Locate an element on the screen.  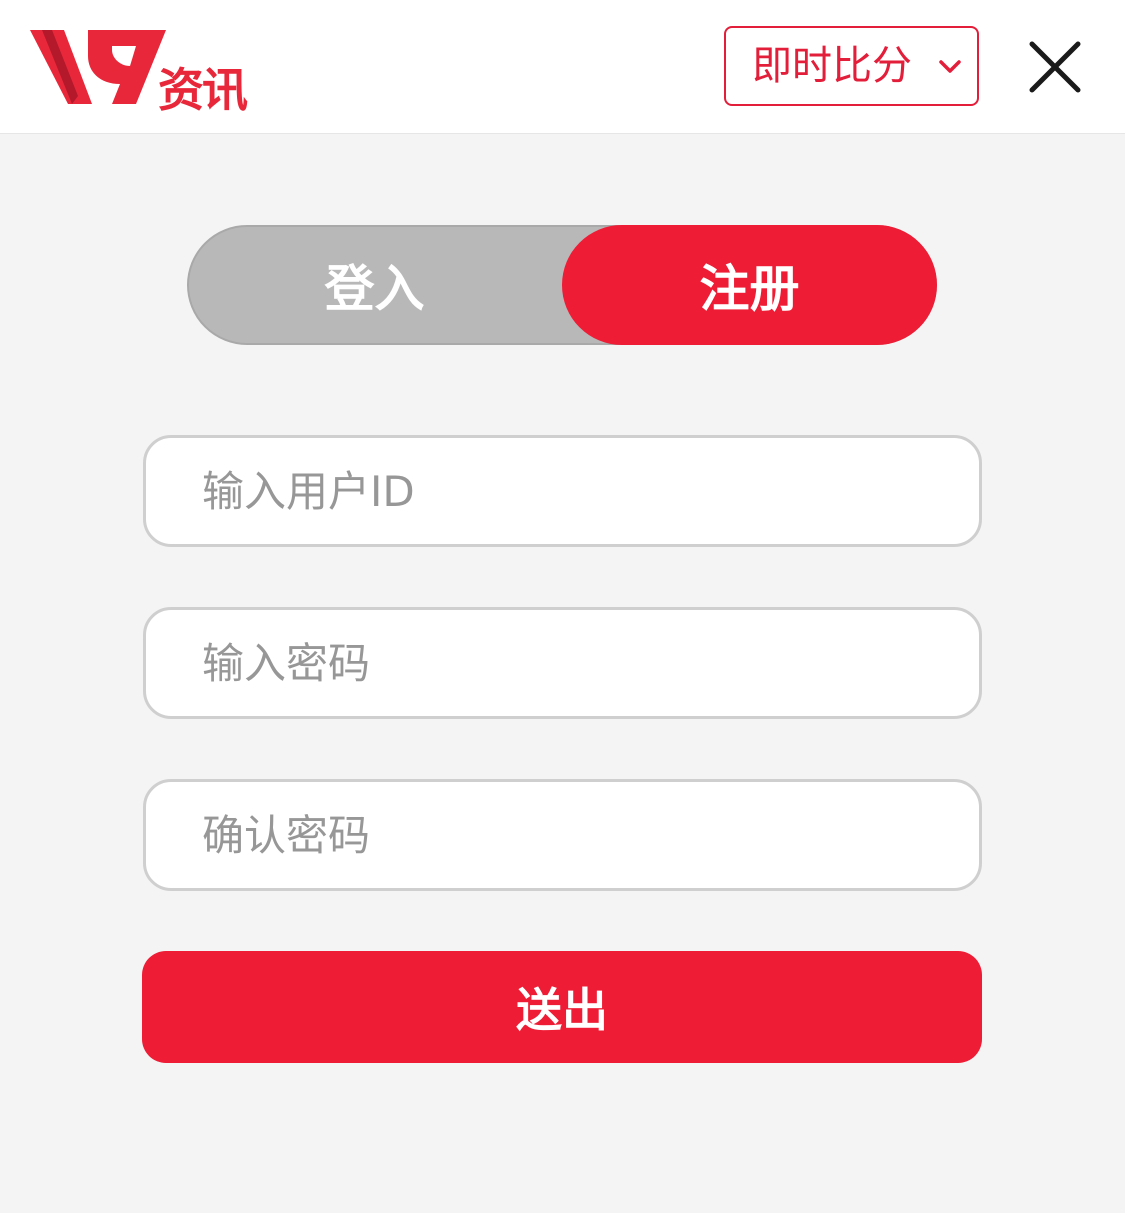
app-header: 资讯 即时比分 is located at coordinates (562, 67).